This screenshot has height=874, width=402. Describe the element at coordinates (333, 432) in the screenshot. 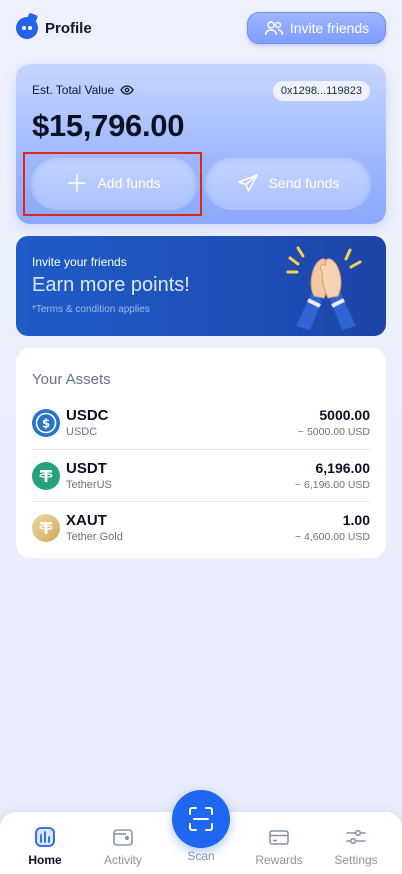

I see `asset-usd-value: ~ 5000.00 USD` at that location.